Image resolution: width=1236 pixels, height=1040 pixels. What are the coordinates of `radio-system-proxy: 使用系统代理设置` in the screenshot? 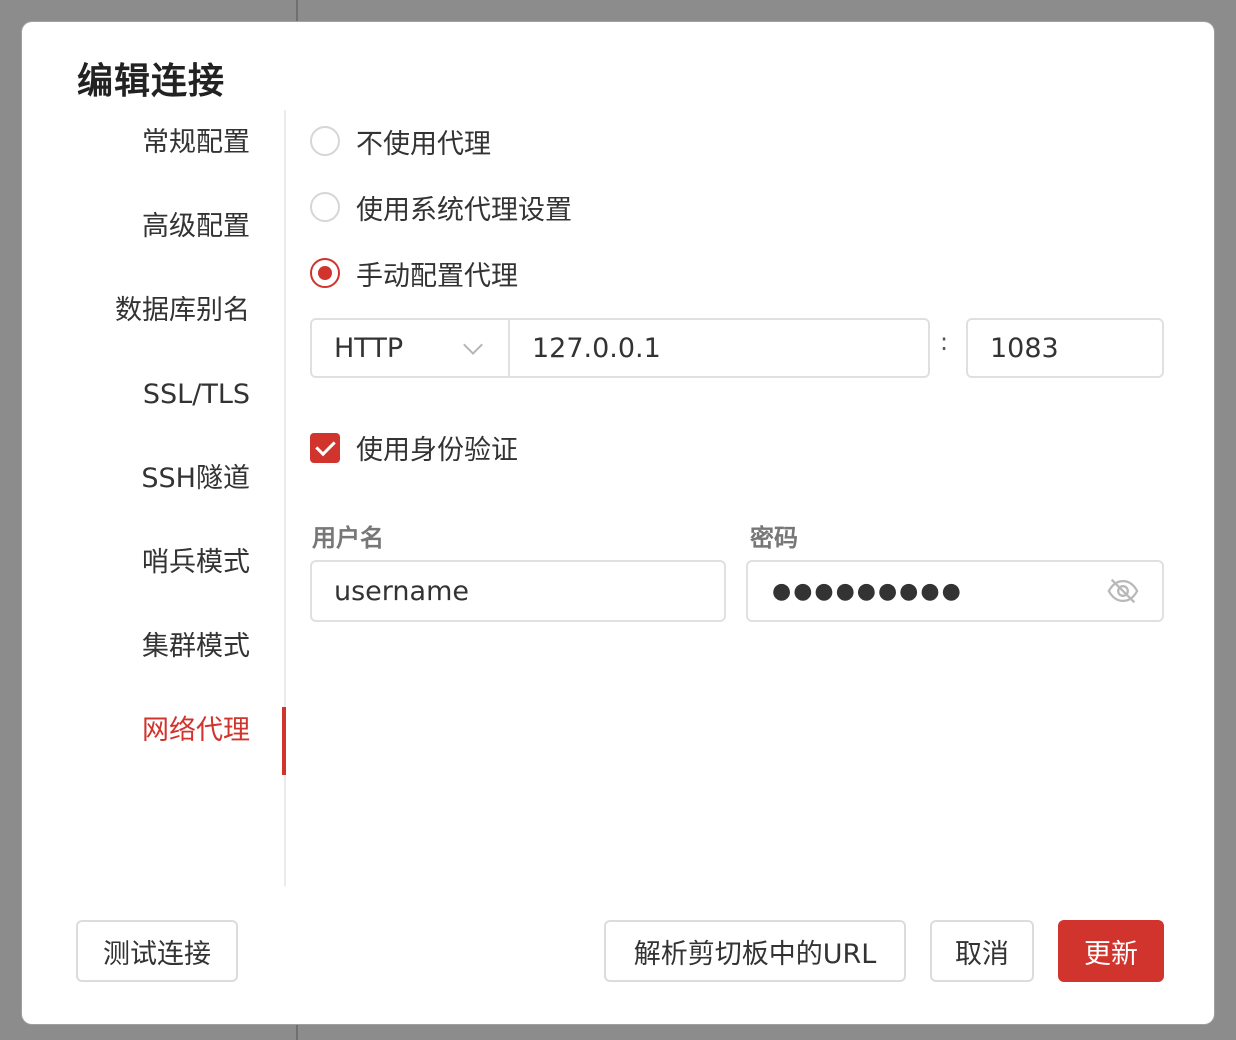 It's located at (441, 207).